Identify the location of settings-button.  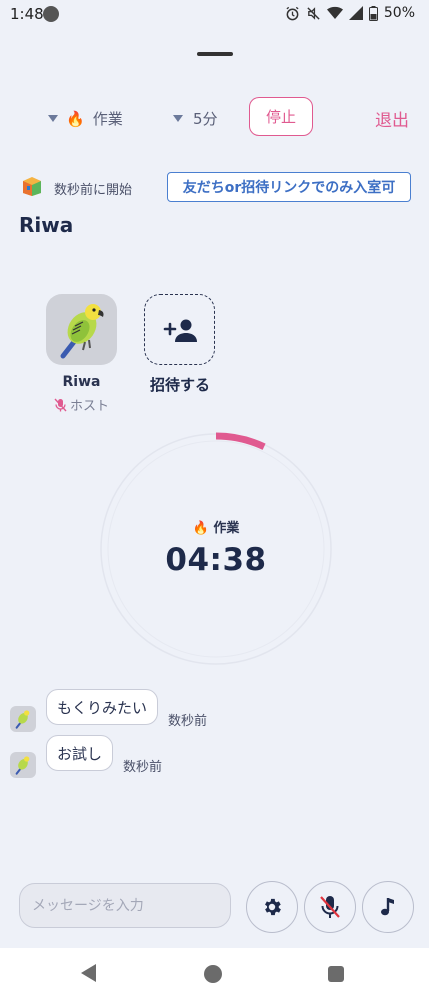
(272, 907).